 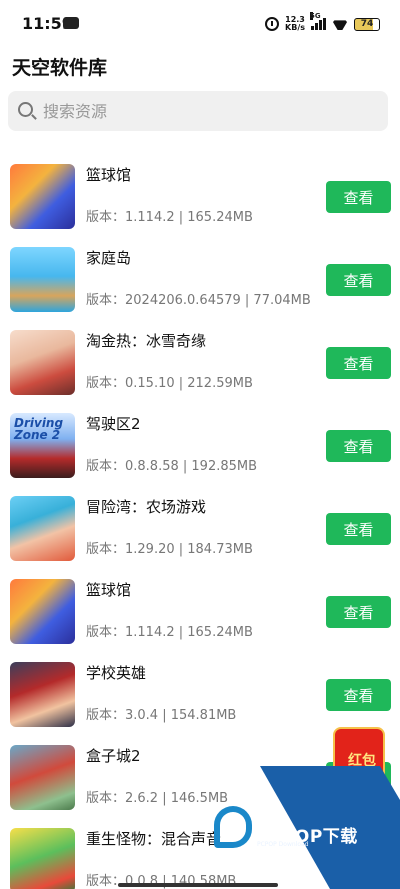 What do you see at coordinates (108, 257) in the screenshot?
I see `app-name: 家庭岛` at bounding box center [108, 257].